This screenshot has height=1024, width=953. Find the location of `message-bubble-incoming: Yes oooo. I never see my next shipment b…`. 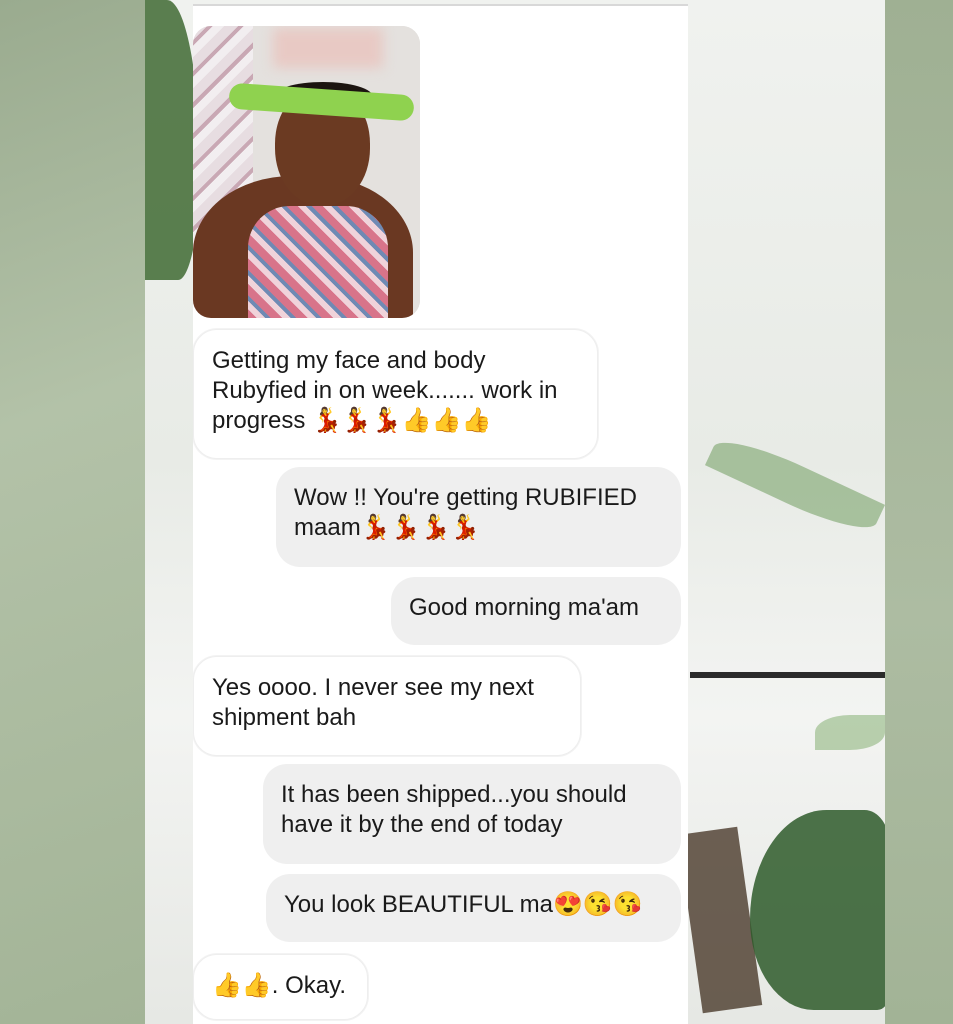

message-bubble-incoming: Yes oooo. I never see my next shipment b… is located at coordinates (387, 706).